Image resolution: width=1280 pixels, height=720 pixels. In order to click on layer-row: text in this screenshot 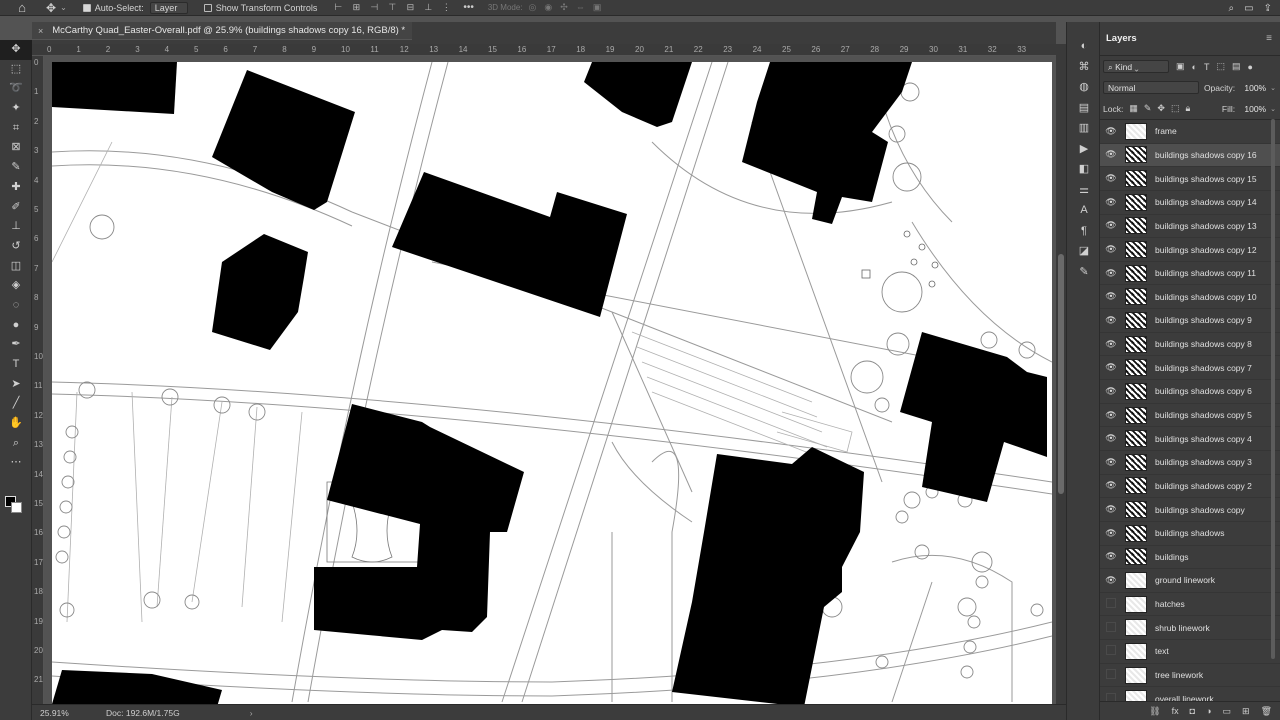, I will do `click(1190, 652)`.